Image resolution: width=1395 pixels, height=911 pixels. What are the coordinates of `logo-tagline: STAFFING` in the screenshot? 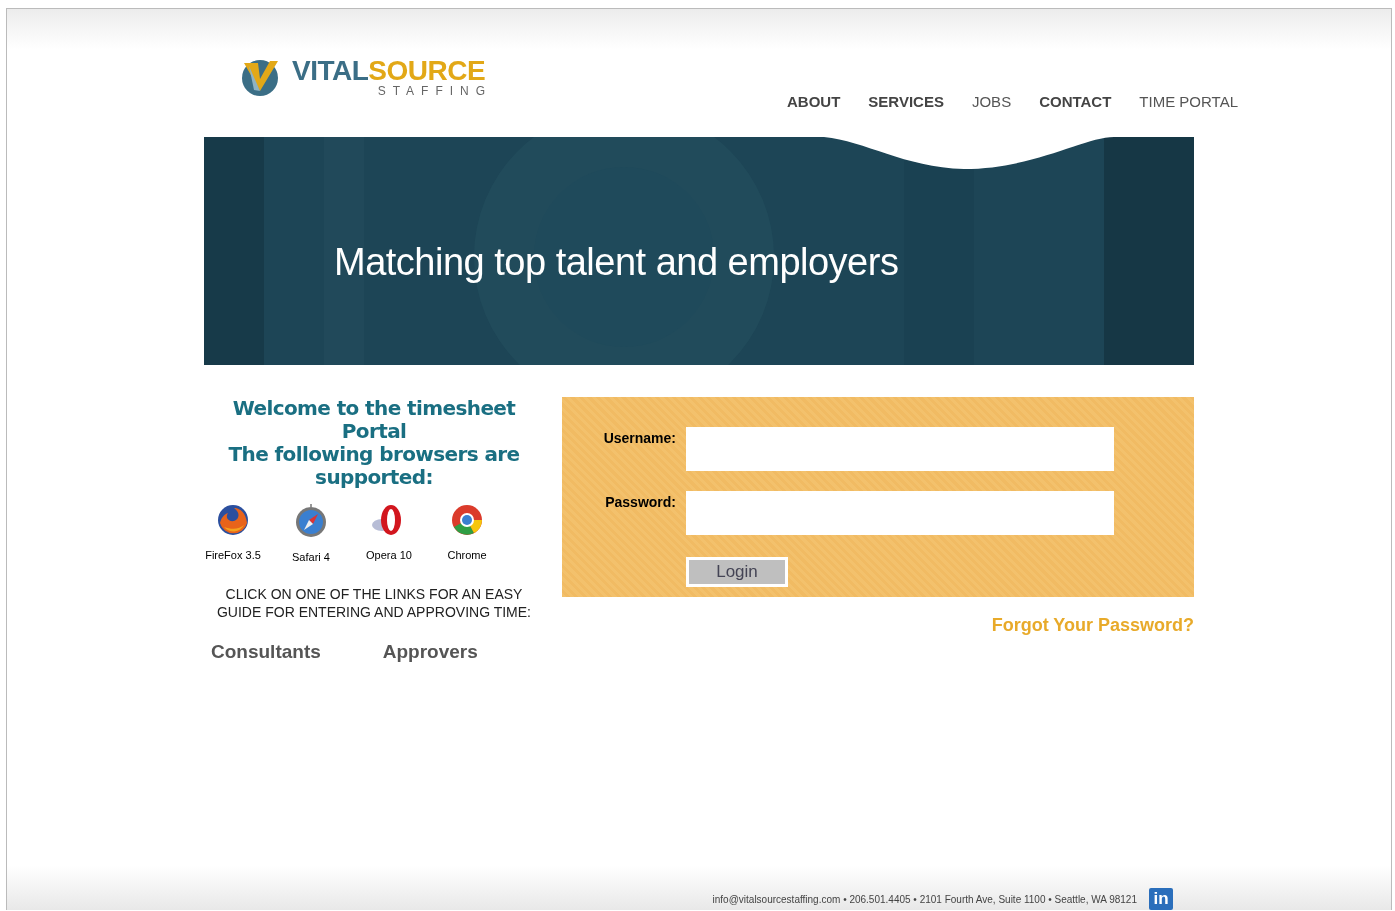 It's located at (435, 91).